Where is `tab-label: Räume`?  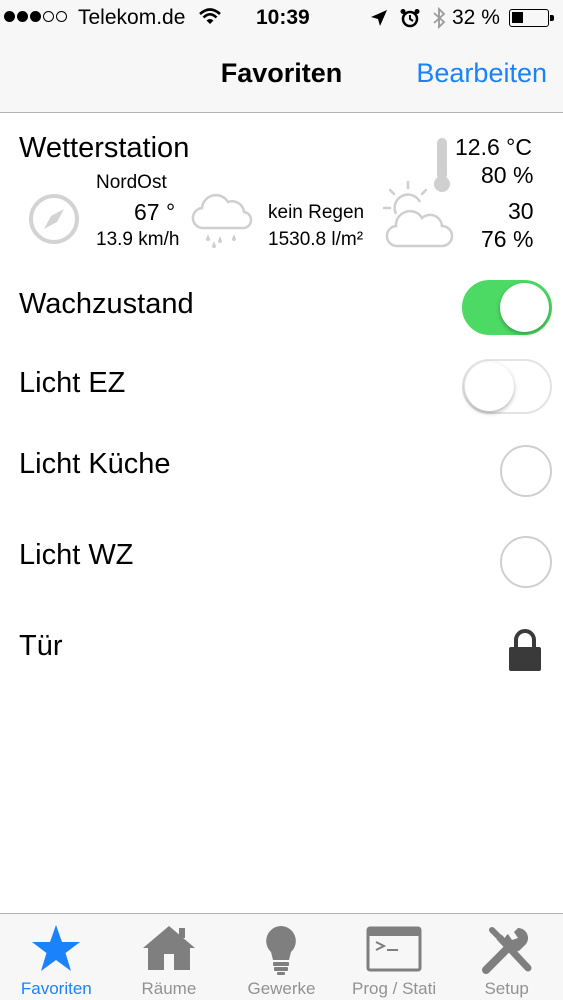 tab-label: Räume is located at coordinates (169, 988).